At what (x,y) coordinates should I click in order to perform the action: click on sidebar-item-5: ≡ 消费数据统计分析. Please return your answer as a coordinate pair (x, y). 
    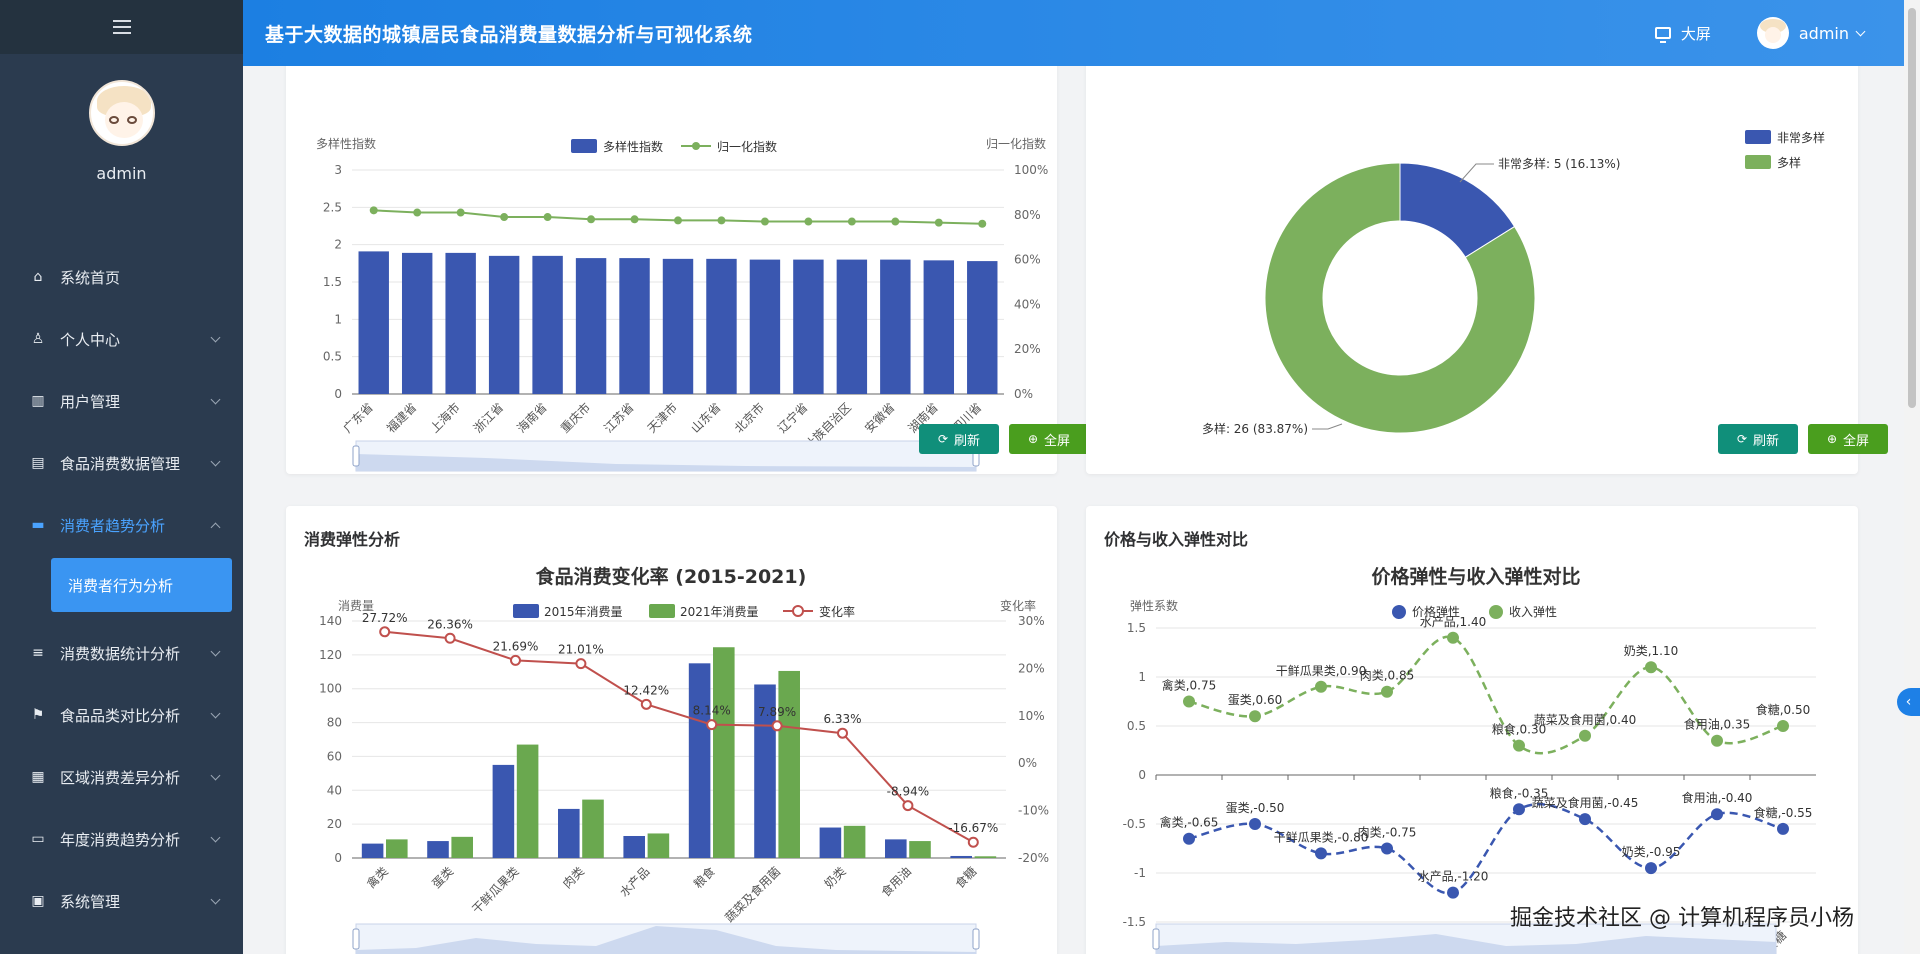
    Looking at the image, I should click on (121, 653).